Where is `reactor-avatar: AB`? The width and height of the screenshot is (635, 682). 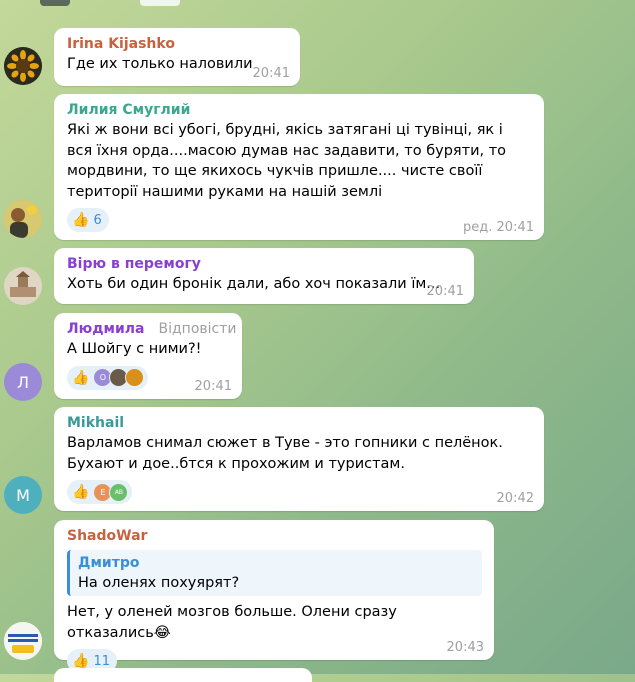 reactor-avatar: AB is located at coordinates (119, 492).